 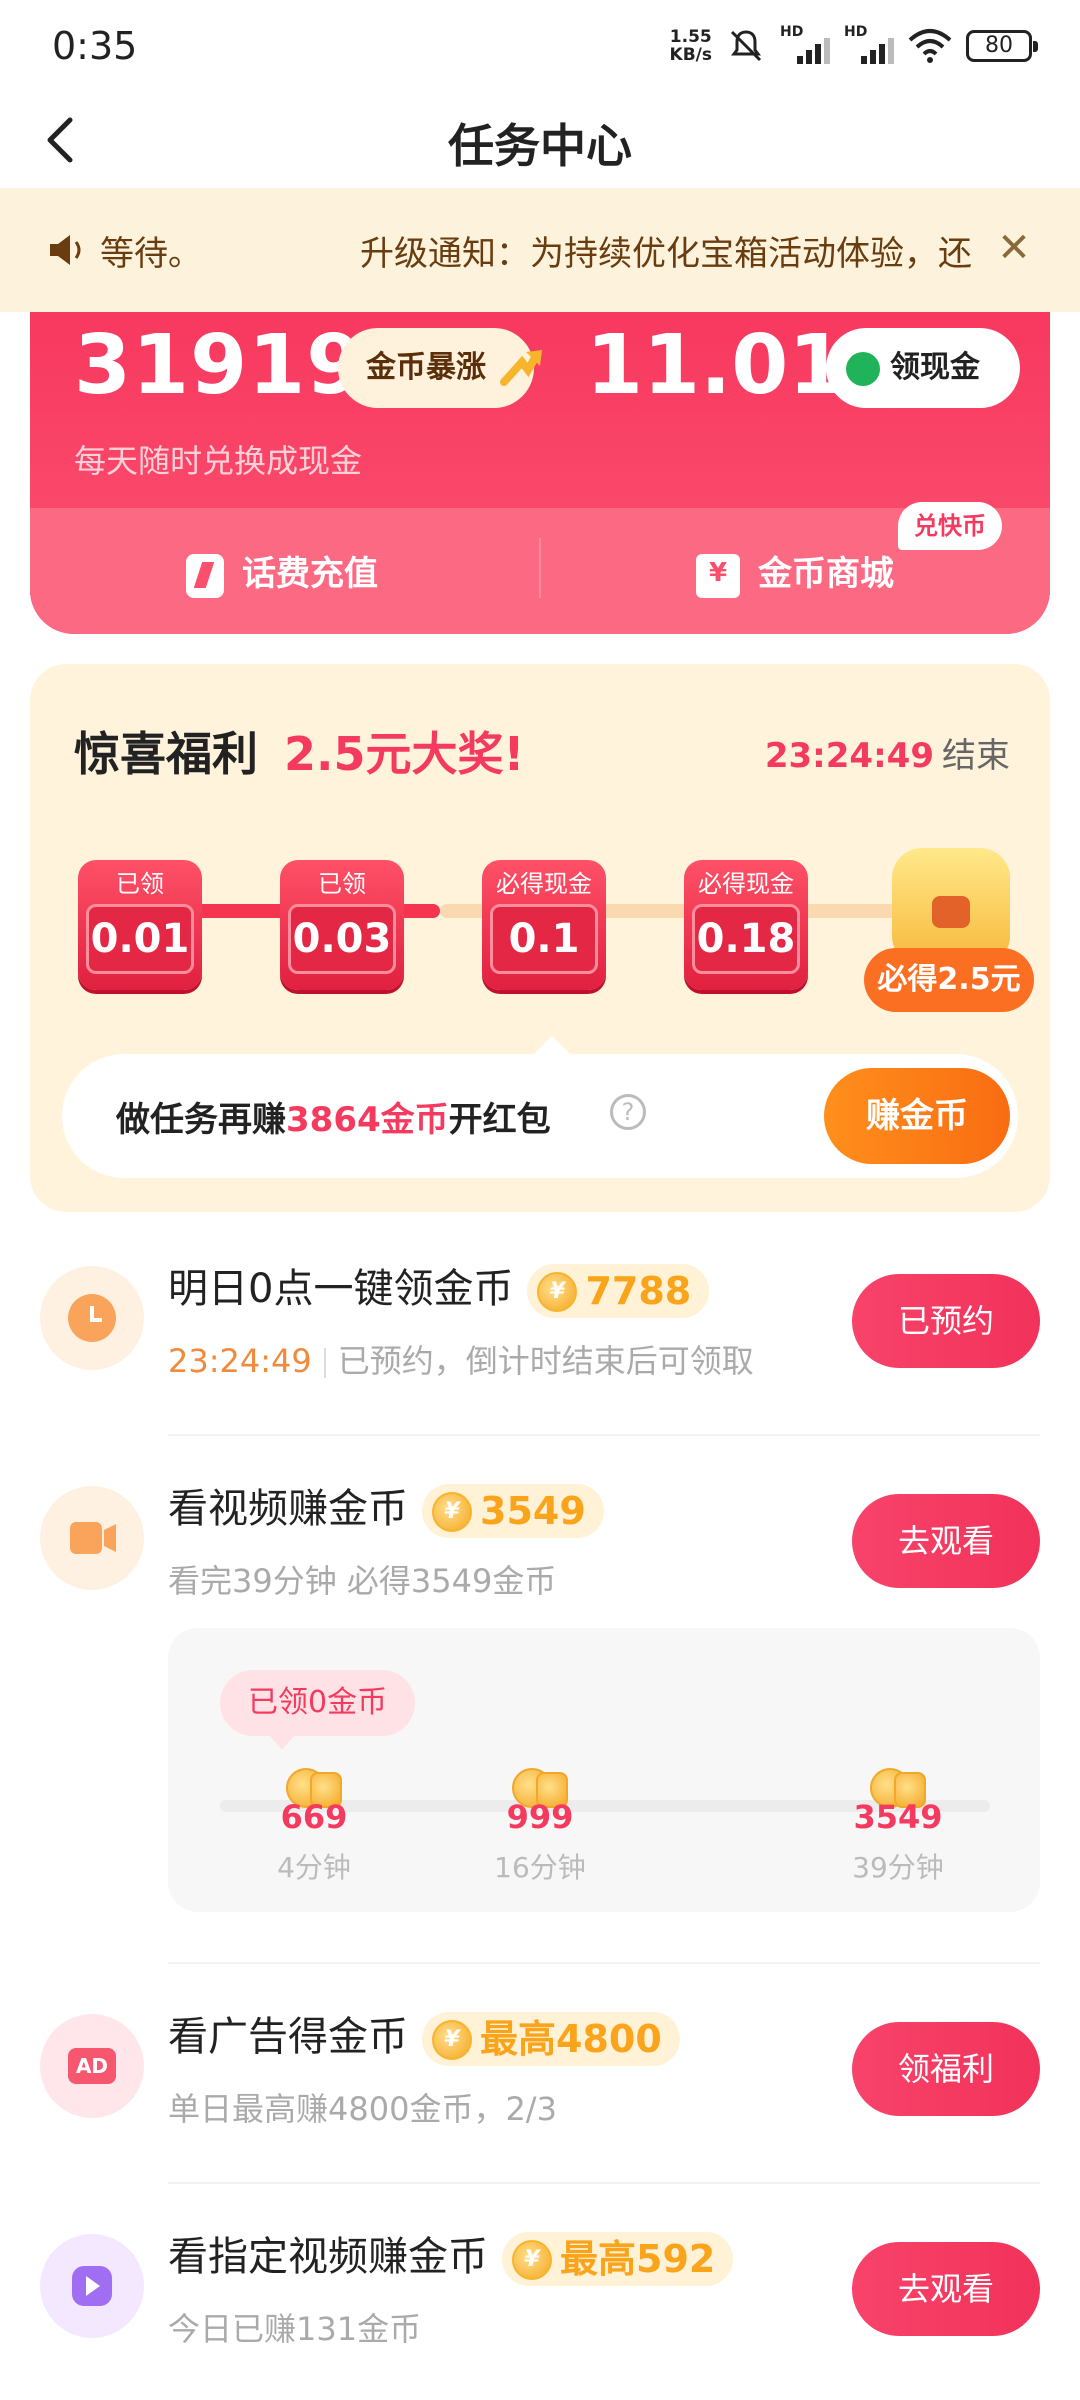 I want to click on stage-card: 必得现金 0.1, so click(x=544, y=925).